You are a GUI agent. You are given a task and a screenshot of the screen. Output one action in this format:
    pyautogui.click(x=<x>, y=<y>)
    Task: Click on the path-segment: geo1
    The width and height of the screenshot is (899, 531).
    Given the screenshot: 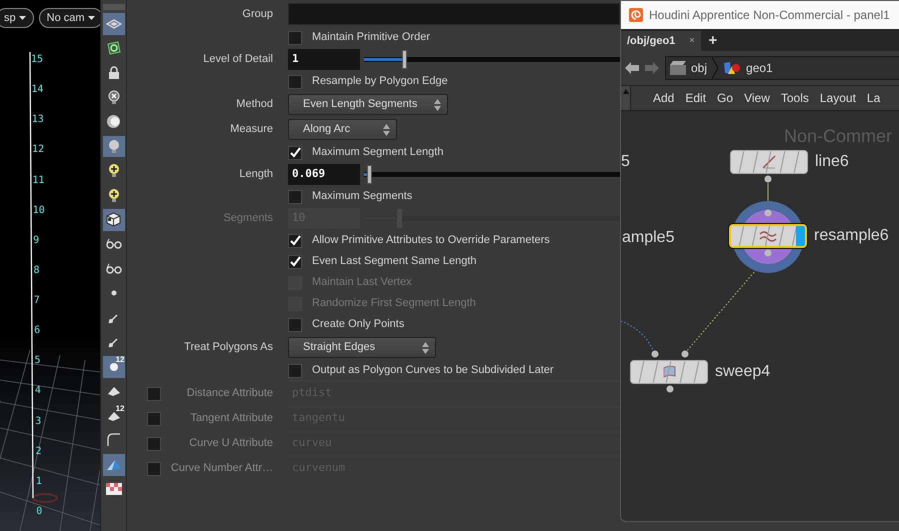 What is the action you would take?
    pyautogui.click(x=759, y=68)
    